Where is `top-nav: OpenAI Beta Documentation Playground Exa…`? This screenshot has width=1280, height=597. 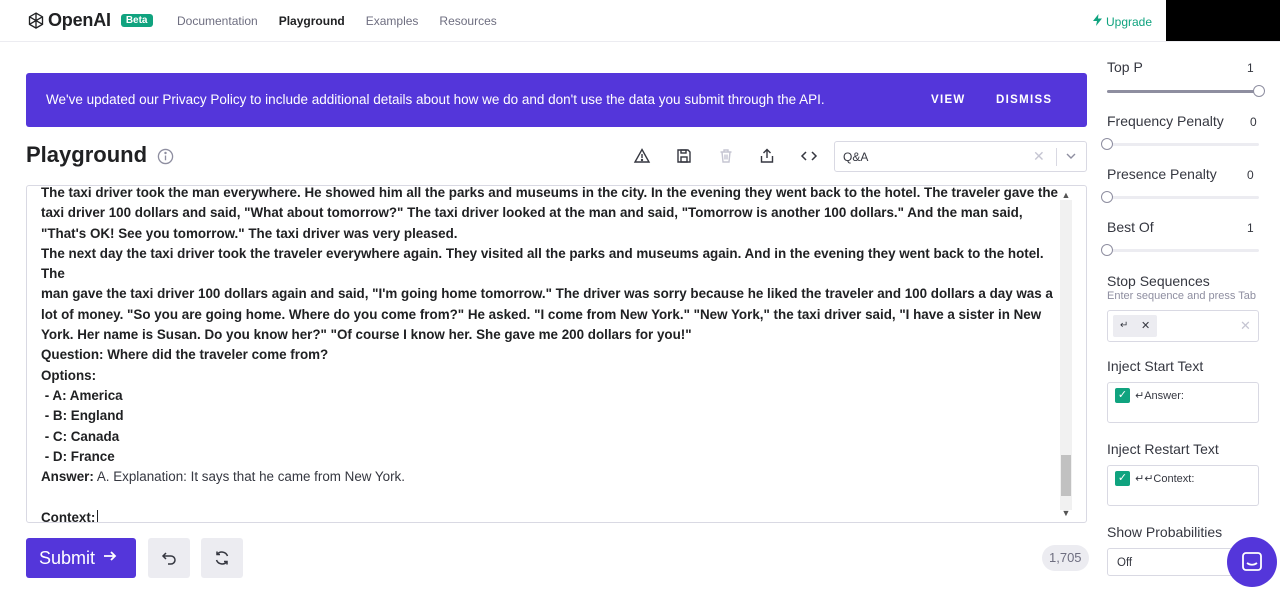 top-nav: OpenAI Beta Documentation Playground Exa… is located at coordinates (640, 21).